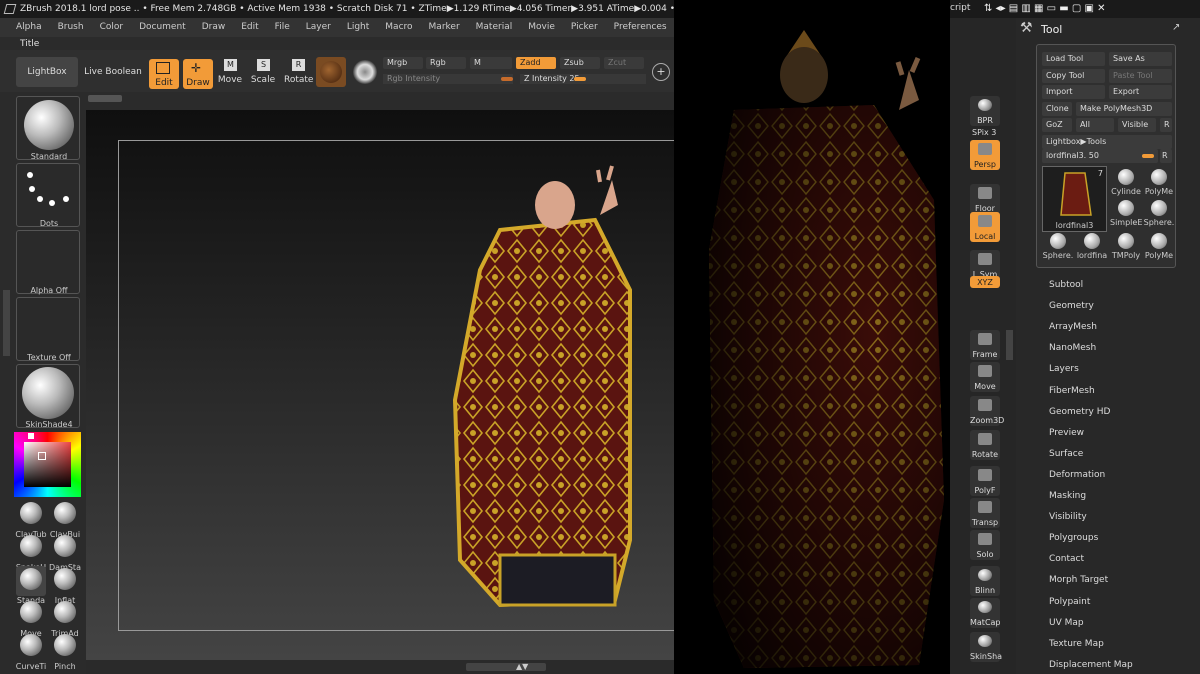  I want to click on subpalette-displacement-map: Displacement Map, so click(1091, 665).